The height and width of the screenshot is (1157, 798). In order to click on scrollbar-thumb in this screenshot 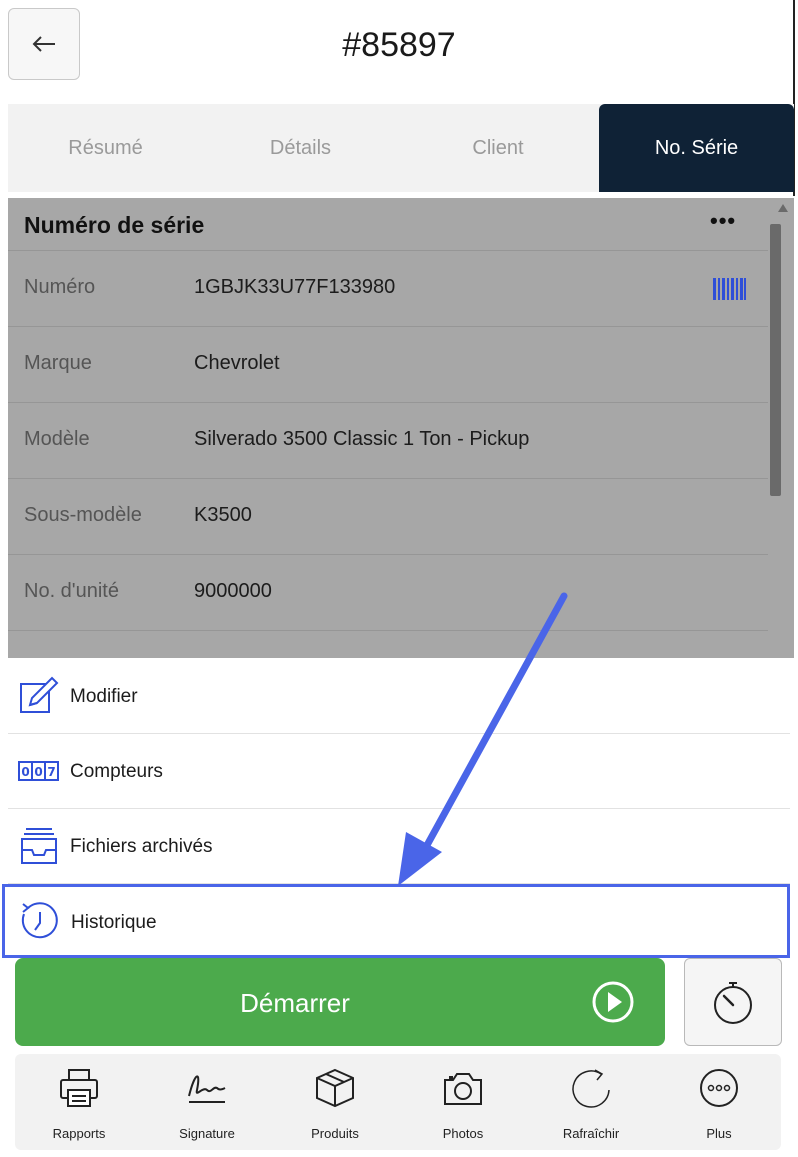, I will do `click(775, 360)`.